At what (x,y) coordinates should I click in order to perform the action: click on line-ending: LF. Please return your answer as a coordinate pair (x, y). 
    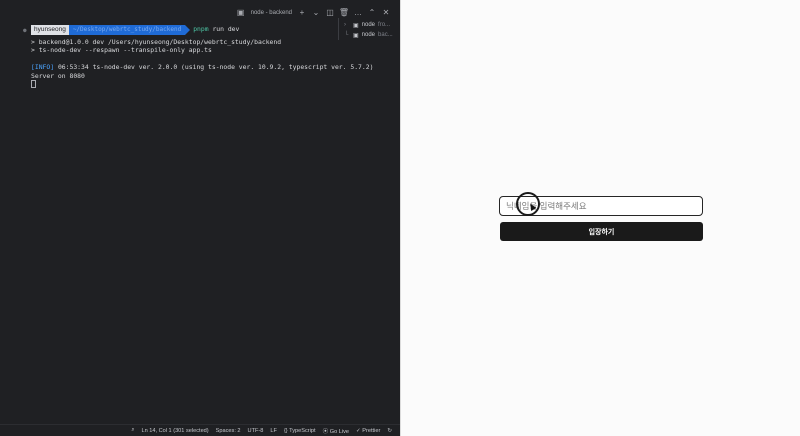
    Looking at the image, I should click on (273, 431).